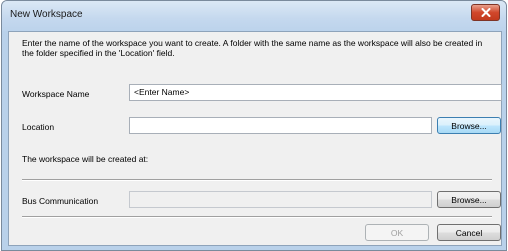 The height and width of the screenshot is (251, 508). What do you see at coordinates (56, 94) in the screenshot?
I see `workspace-name-label: Workspace Name` at bounding box center [56, 94].